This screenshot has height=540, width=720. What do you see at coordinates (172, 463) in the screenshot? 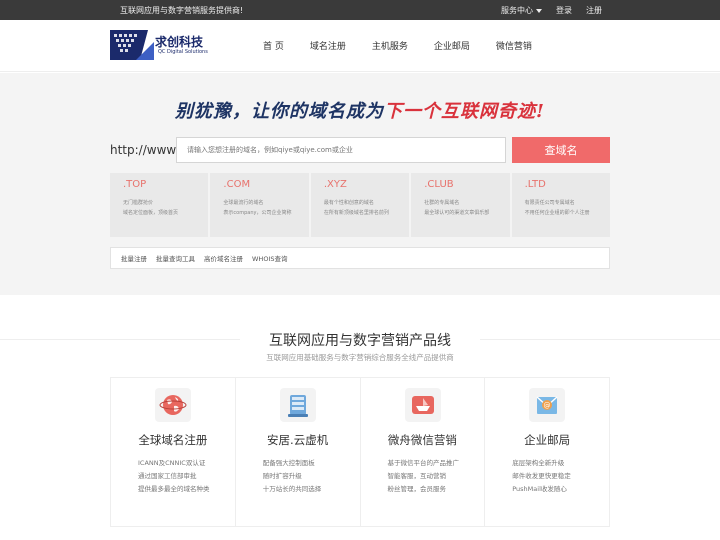
I see `desc-line: ICANN及CNNIC双认证` at bounding box center [172, 463].